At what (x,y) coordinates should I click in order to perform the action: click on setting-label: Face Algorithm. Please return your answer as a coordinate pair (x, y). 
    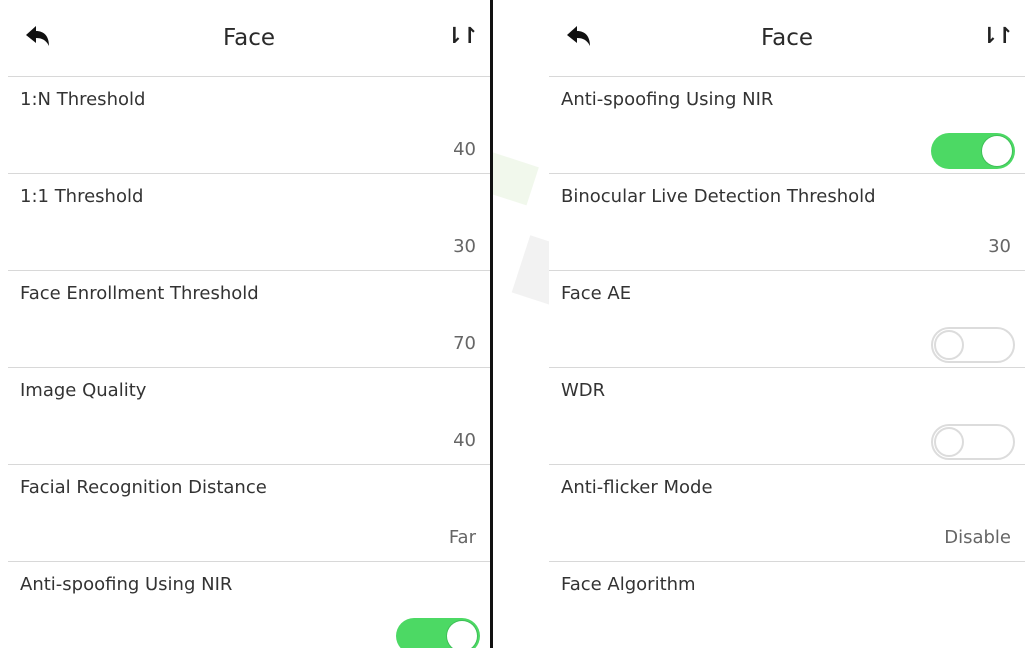
    Looking at the image, I should click on (628, 584).